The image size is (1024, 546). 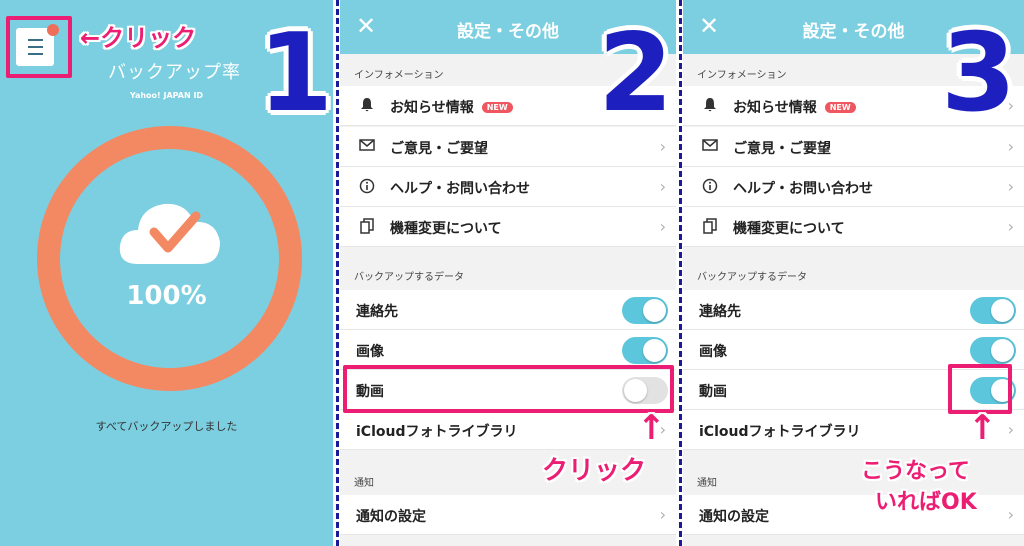 I want to click on menu-item-icloud: iCloudフォトライブラリ ›, so click(x=508, y=430).